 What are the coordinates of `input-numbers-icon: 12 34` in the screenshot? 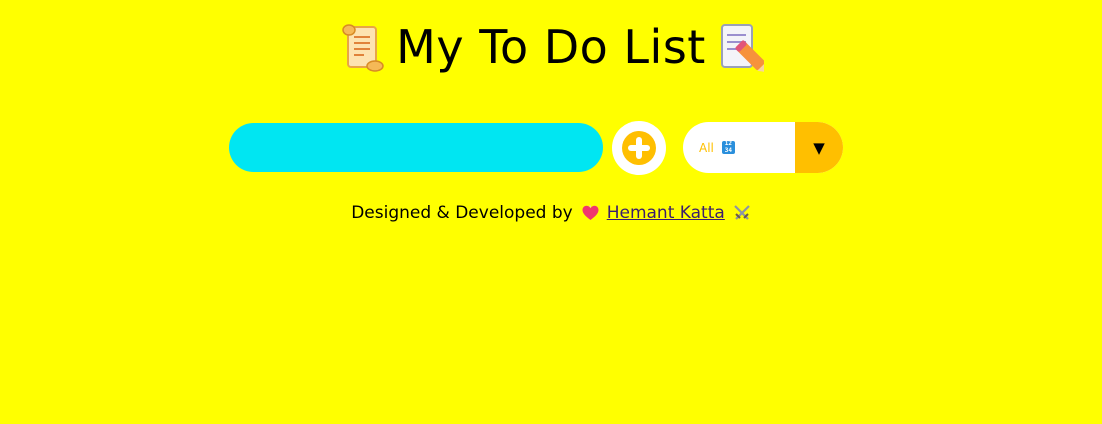 It's located at (728, 147).